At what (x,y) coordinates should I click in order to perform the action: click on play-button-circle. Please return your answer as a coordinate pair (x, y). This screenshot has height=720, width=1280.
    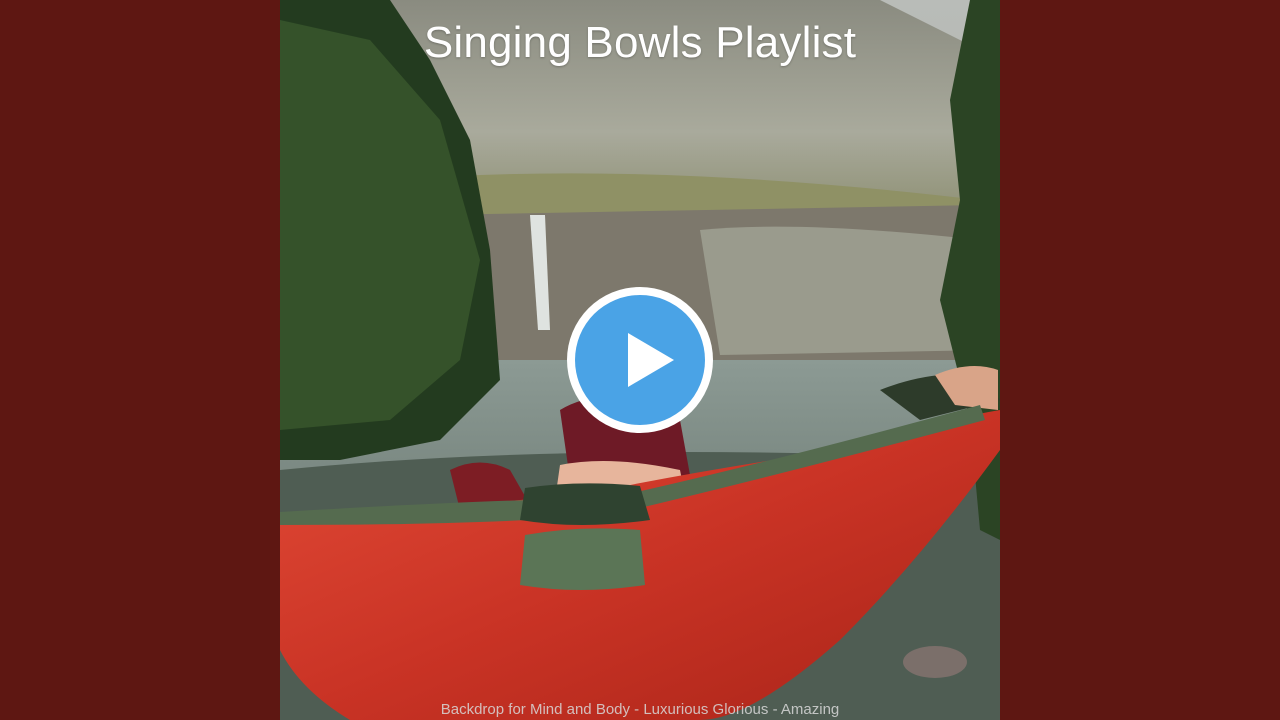
    Looking at the image, I should click on (640, 360).